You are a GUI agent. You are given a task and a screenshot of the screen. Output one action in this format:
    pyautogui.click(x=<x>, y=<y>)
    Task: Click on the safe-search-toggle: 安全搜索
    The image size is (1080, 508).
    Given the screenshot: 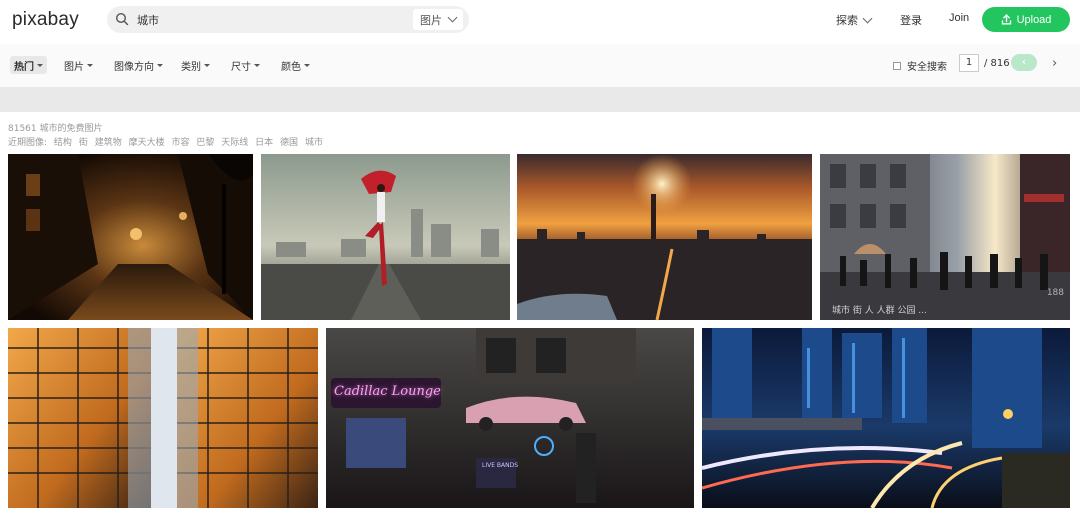 What is the action you would take?
    pyautogui.click(x=920, y=65)
    